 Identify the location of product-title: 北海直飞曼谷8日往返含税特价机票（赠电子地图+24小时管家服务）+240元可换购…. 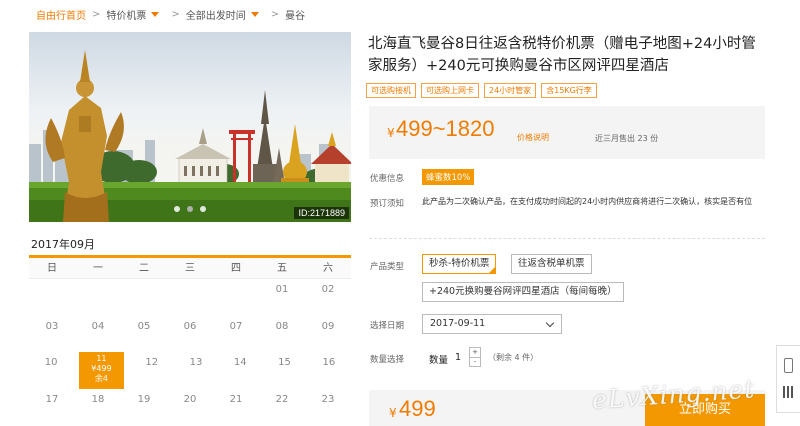
(562, 55).